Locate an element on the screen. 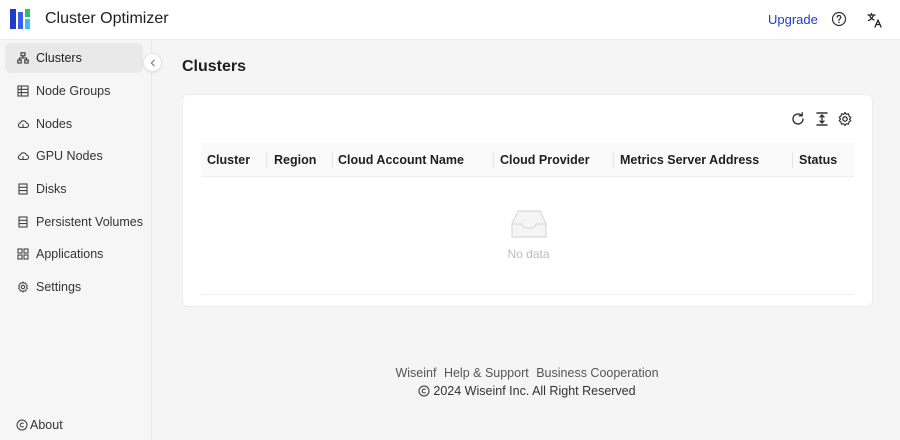 Image resolution: width=900 pixels, height=440 pixels. gear-icon is located at coordinates (23, 287).